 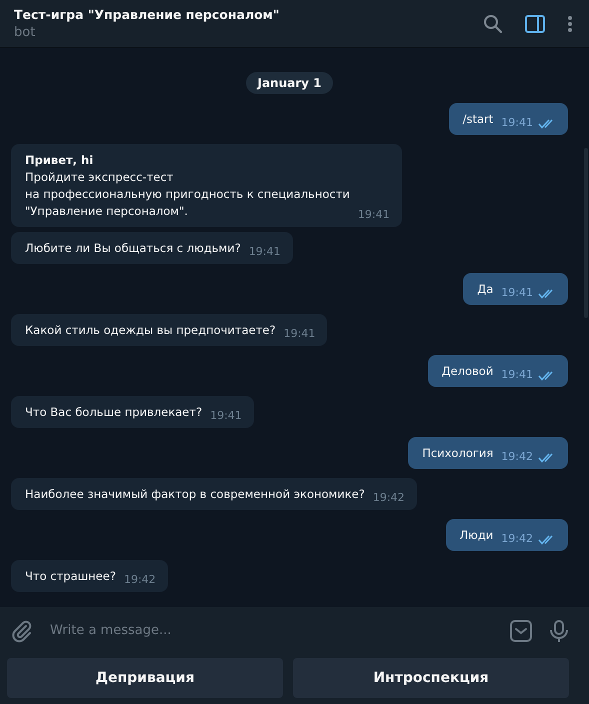 I want to click on reply-button: Депривация, so click(x=145, y=678).